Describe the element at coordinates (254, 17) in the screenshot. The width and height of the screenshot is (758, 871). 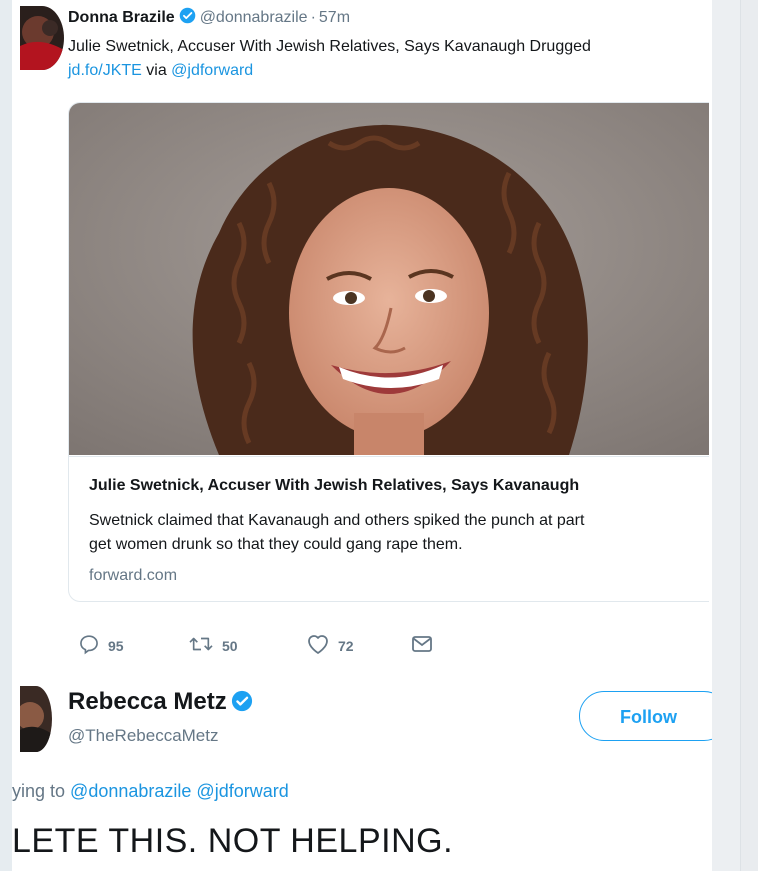
I see `user-handle: @donnabrazile` at that location.